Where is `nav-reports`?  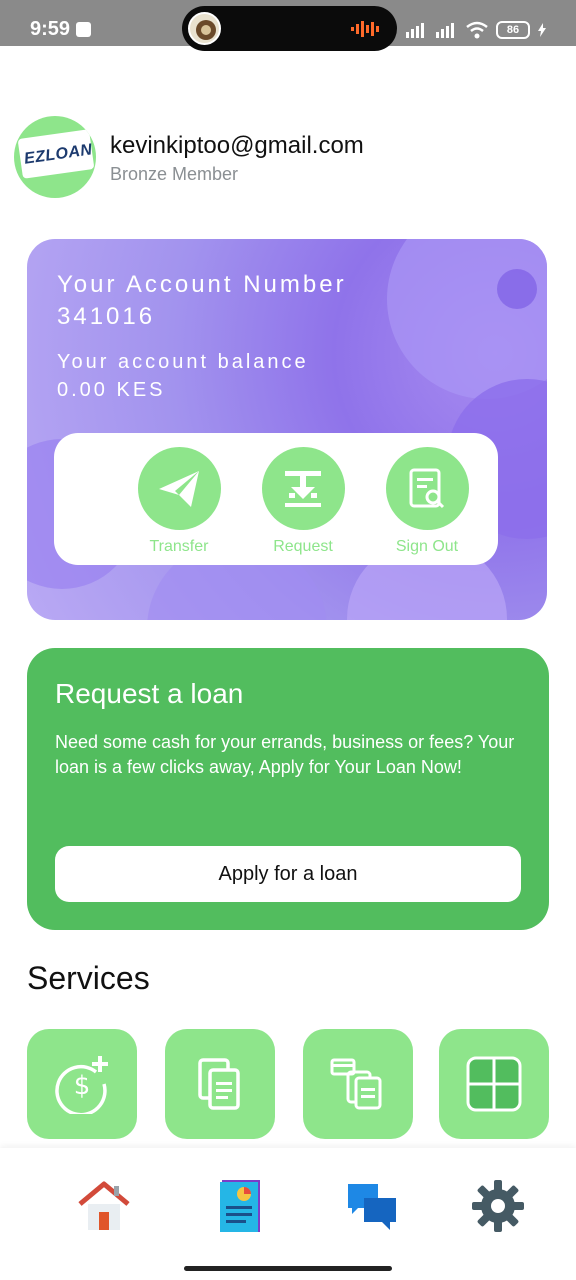 nav-reports is located at coordinates (240, 1206).